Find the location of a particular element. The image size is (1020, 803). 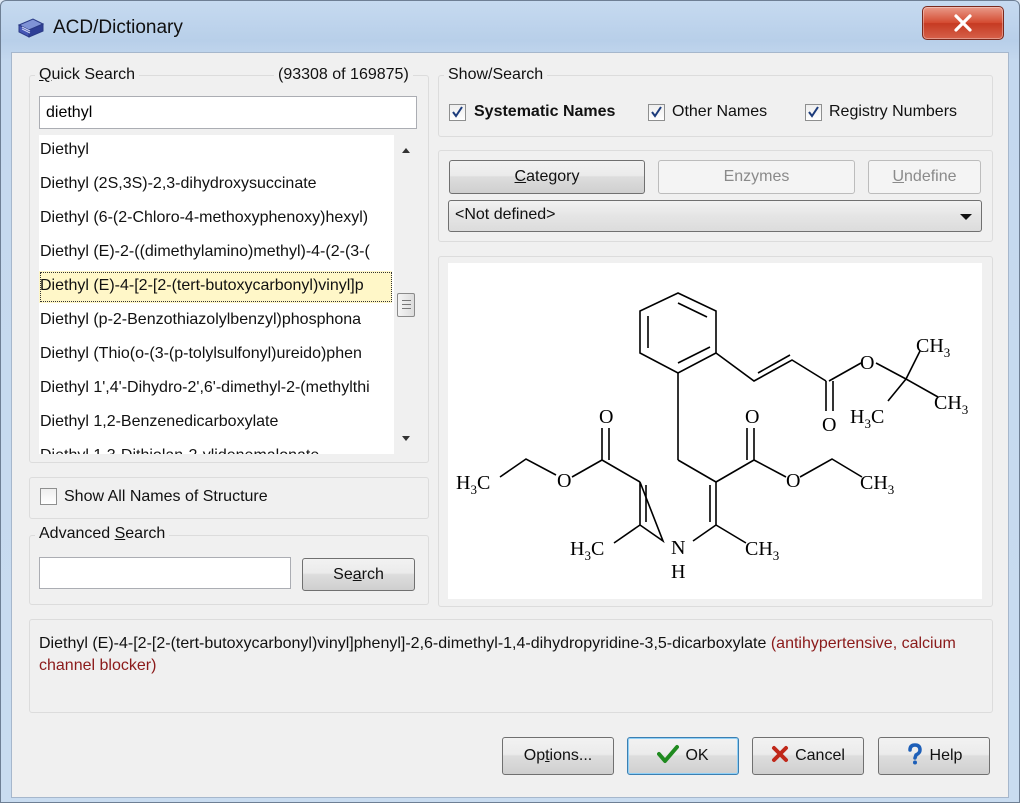

title-bar: ACD/Dictionary is located at coordinates (510, 27).